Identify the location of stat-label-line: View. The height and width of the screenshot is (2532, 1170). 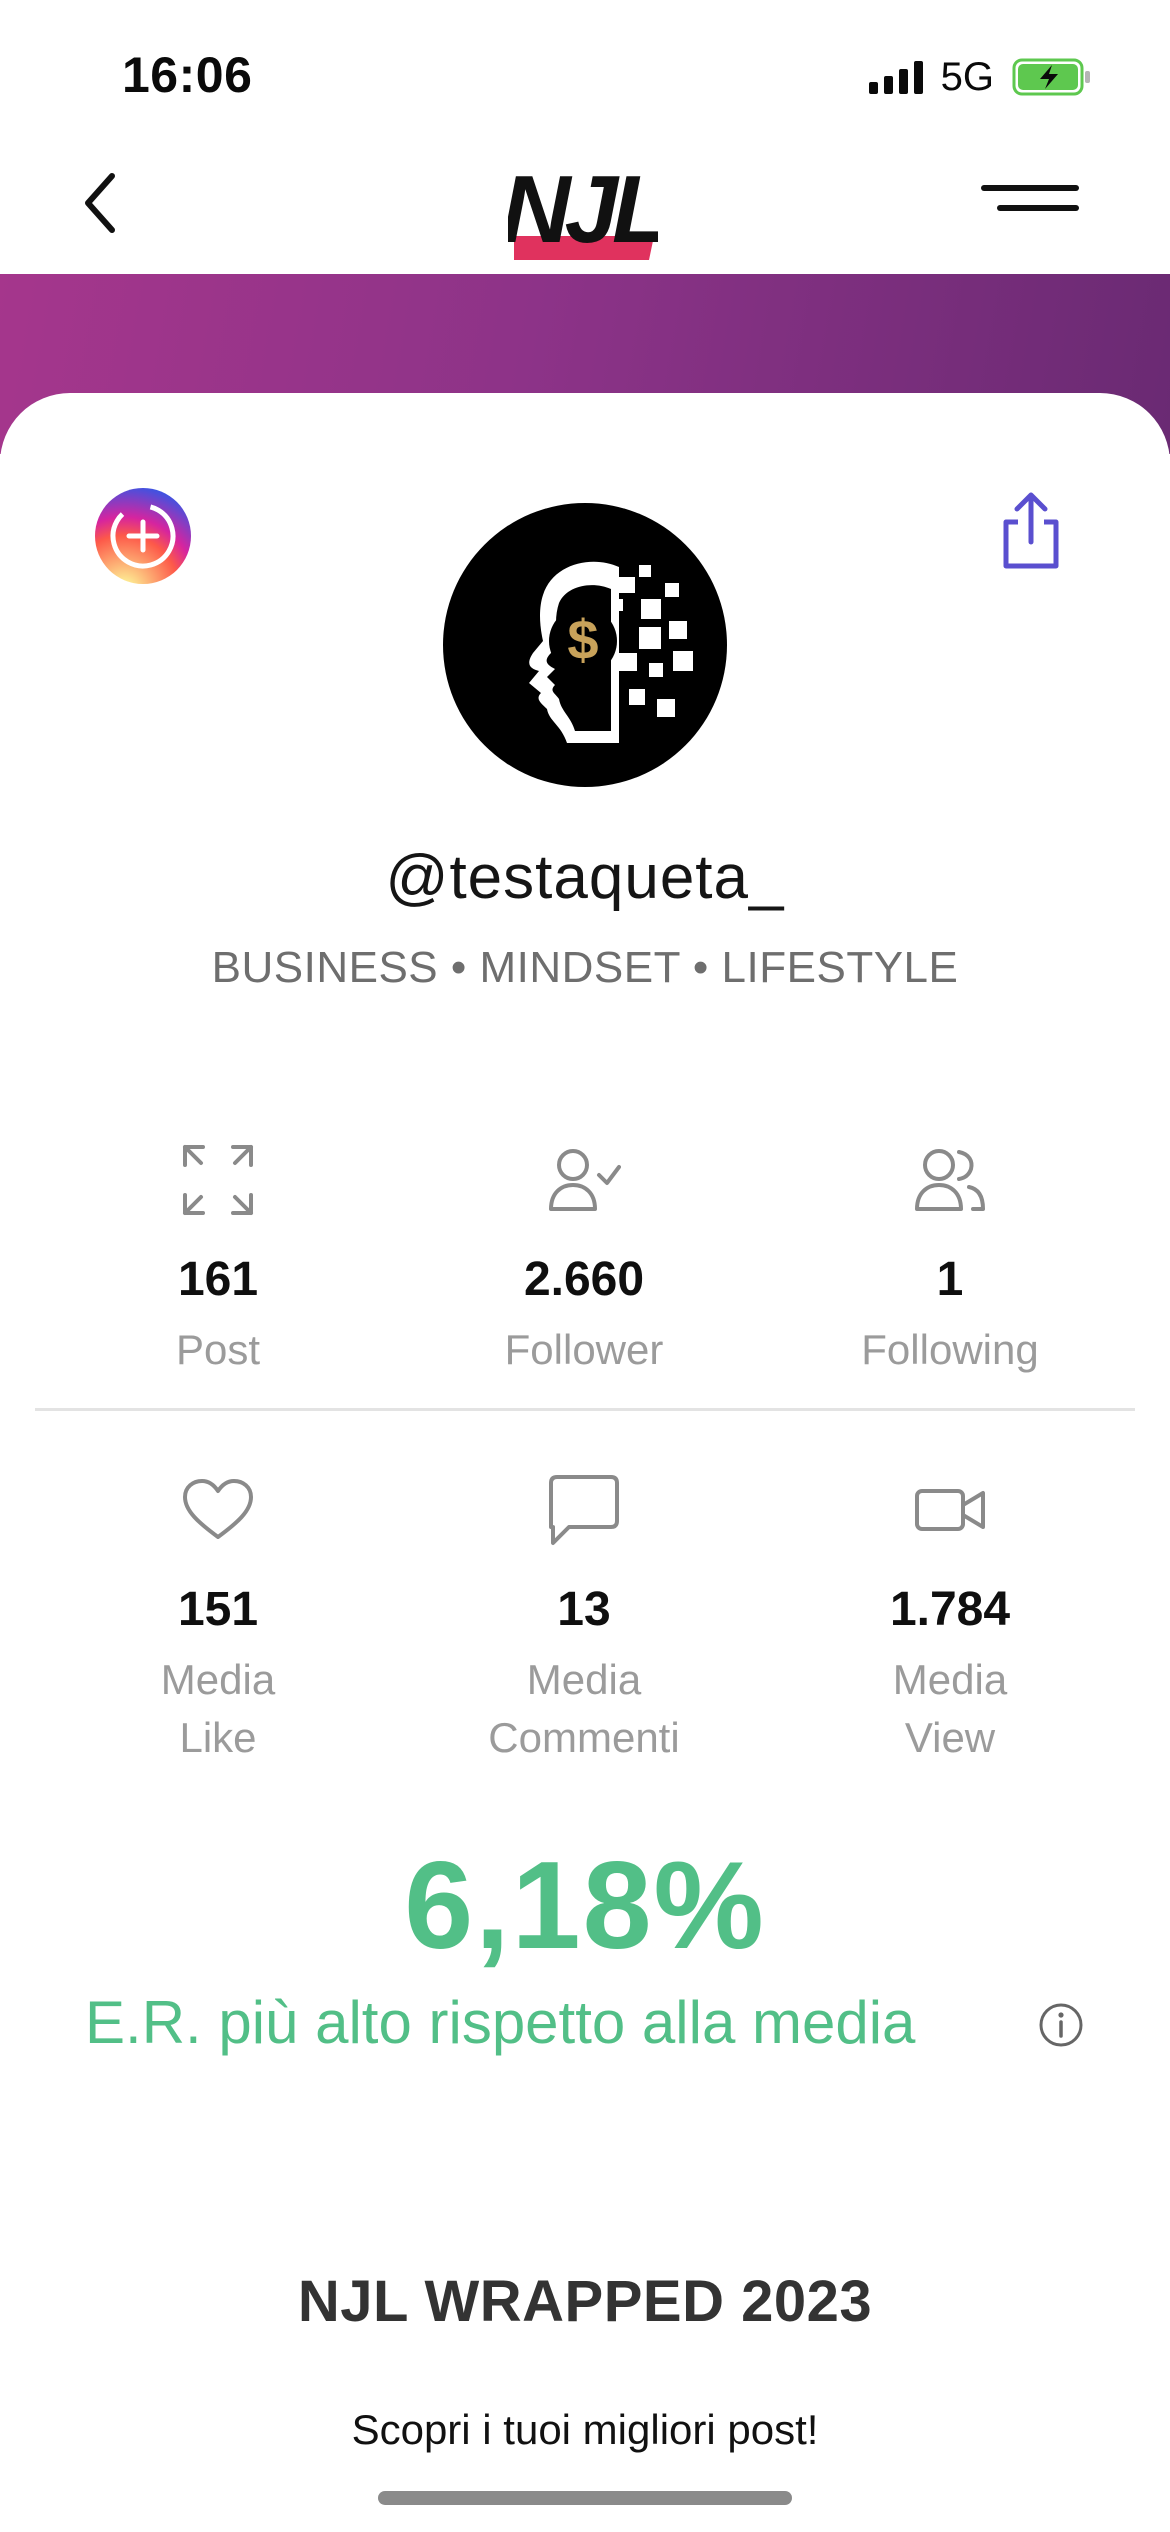
(950, 1737).